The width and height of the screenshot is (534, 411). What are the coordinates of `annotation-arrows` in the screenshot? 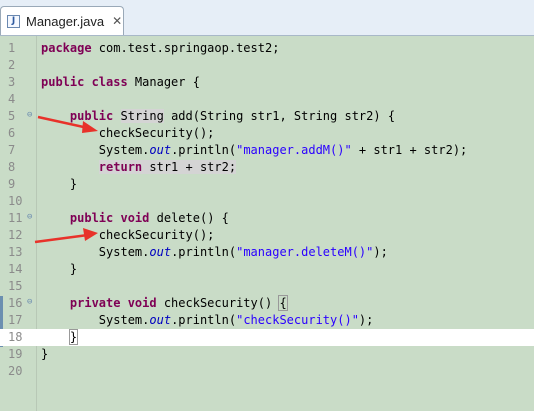 It's located at (66, 179).